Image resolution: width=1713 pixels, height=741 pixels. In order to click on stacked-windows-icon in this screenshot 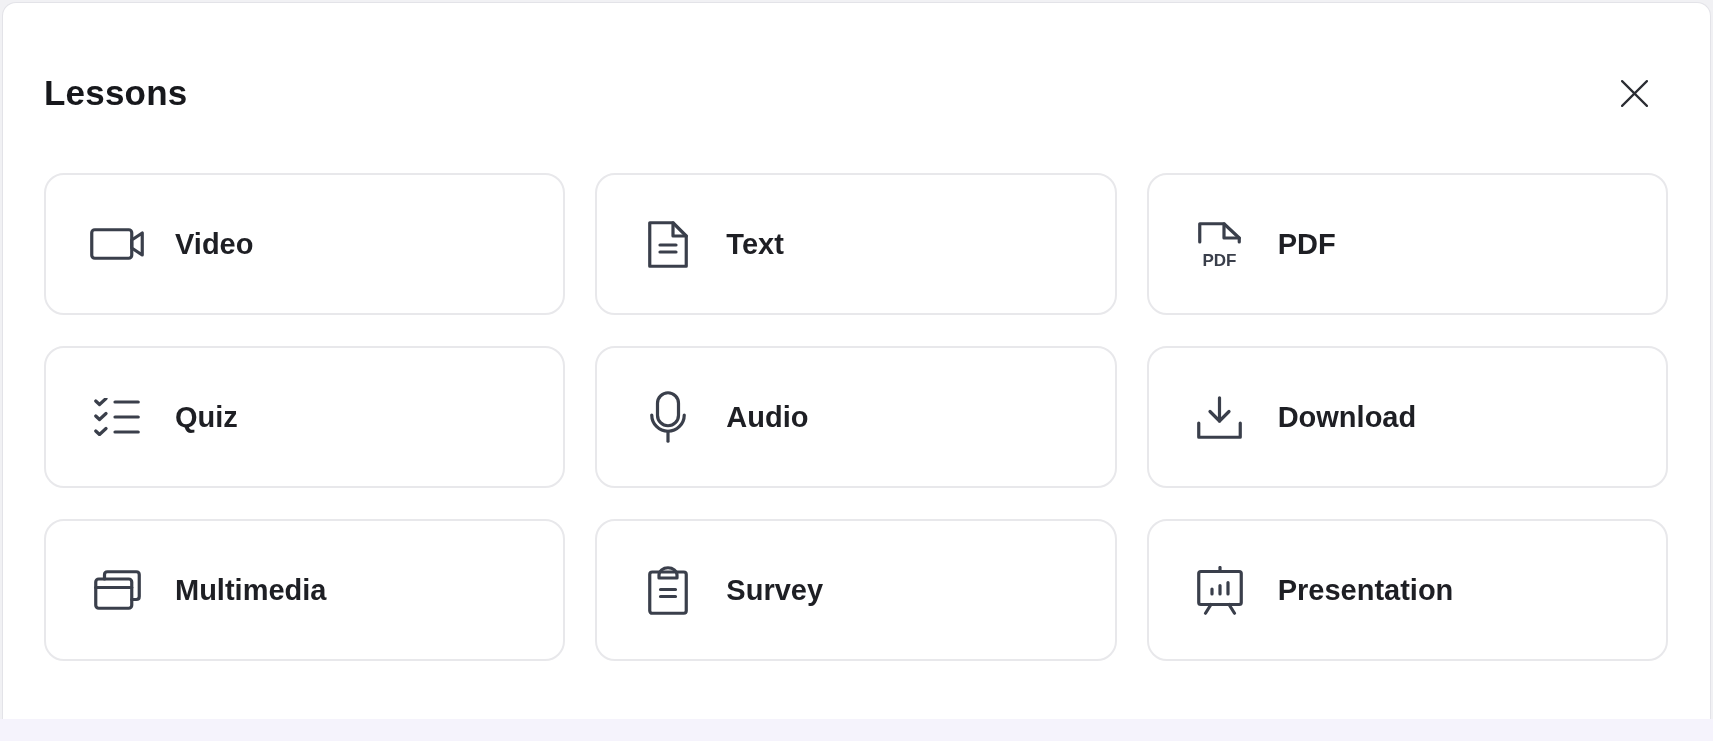, I will do `click(117, 590)`.